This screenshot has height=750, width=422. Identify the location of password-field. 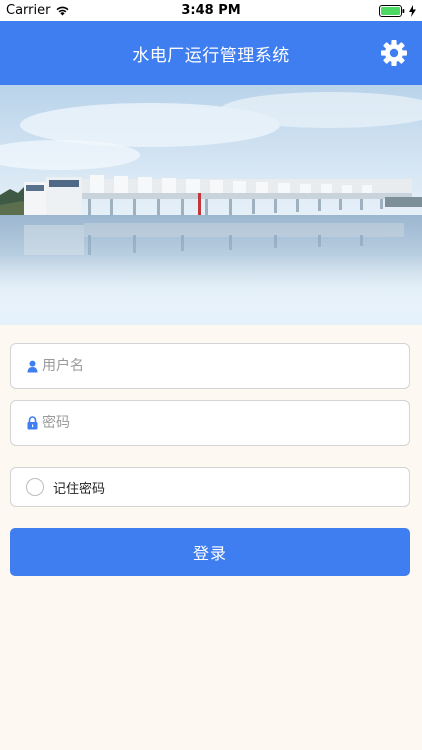
(210, 423).